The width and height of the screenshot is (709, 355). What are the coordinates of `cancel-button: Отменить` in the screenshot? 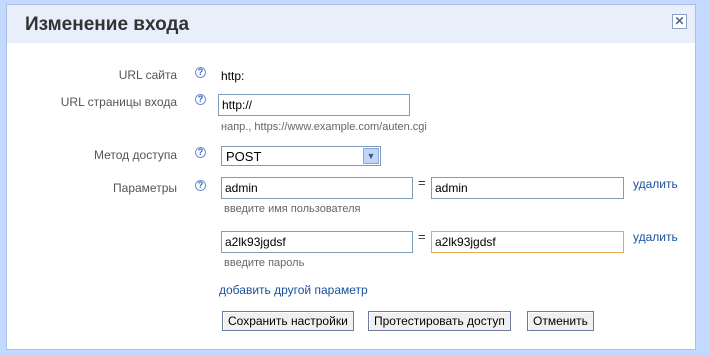 It's located at (560, 321).